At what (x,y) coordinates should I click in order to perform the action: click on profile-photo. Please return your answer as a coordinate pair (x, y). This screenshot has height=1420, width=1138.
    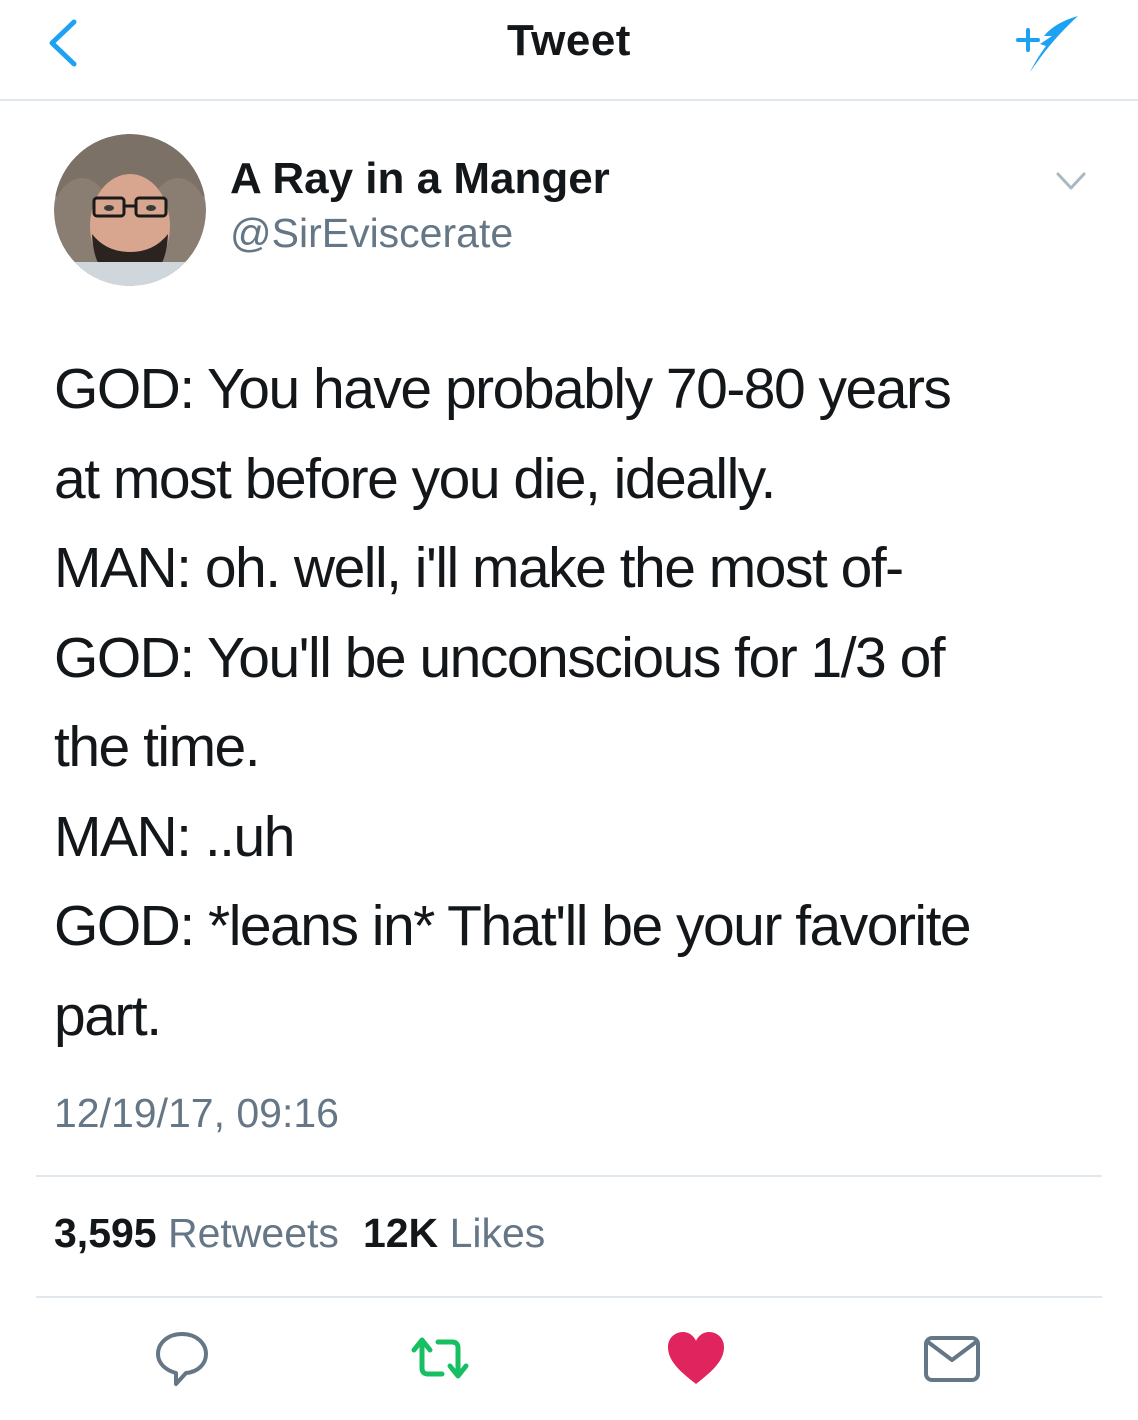
    Looking at the image, I should click on (130, 210).